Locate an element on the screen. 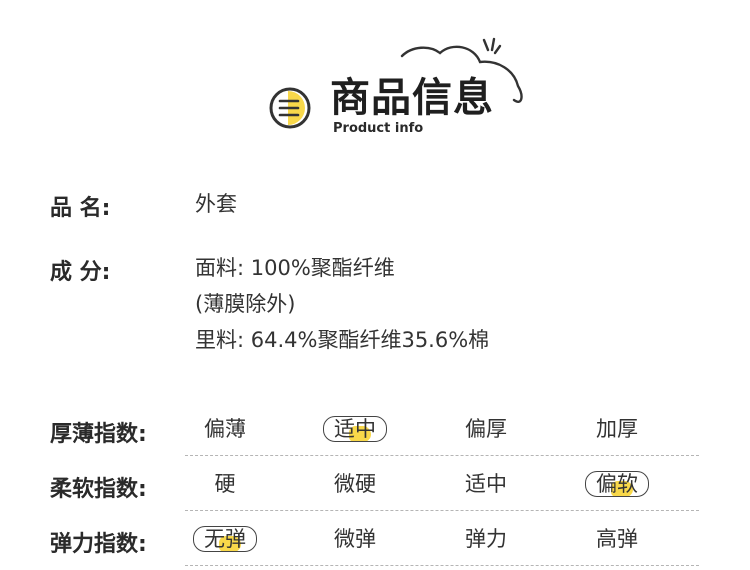 The height and width of the screenshot is (570, 750). softness-index-label: 柔软指数: is located at coordinates (98, 489).